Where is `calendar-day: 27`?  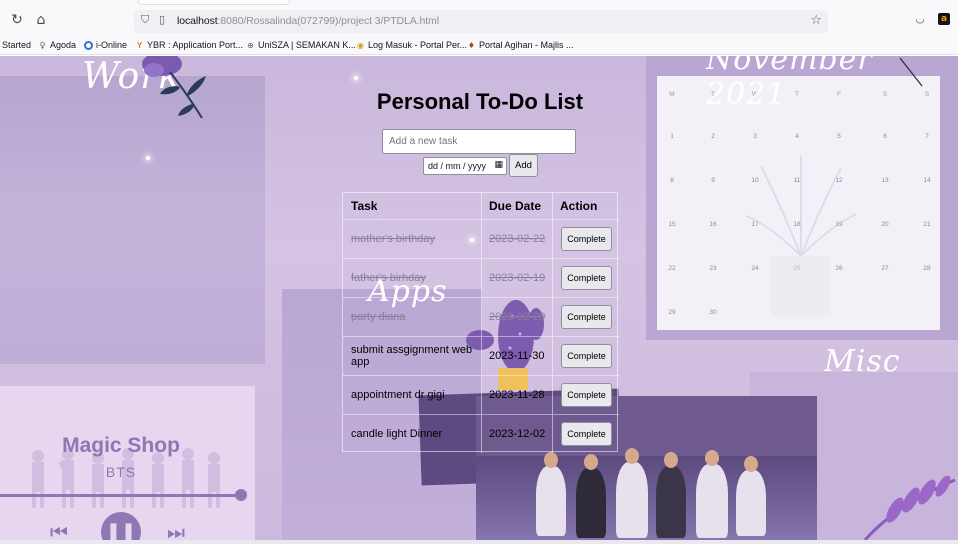 calendar-day: 27 is located at coordinates (885, 268).